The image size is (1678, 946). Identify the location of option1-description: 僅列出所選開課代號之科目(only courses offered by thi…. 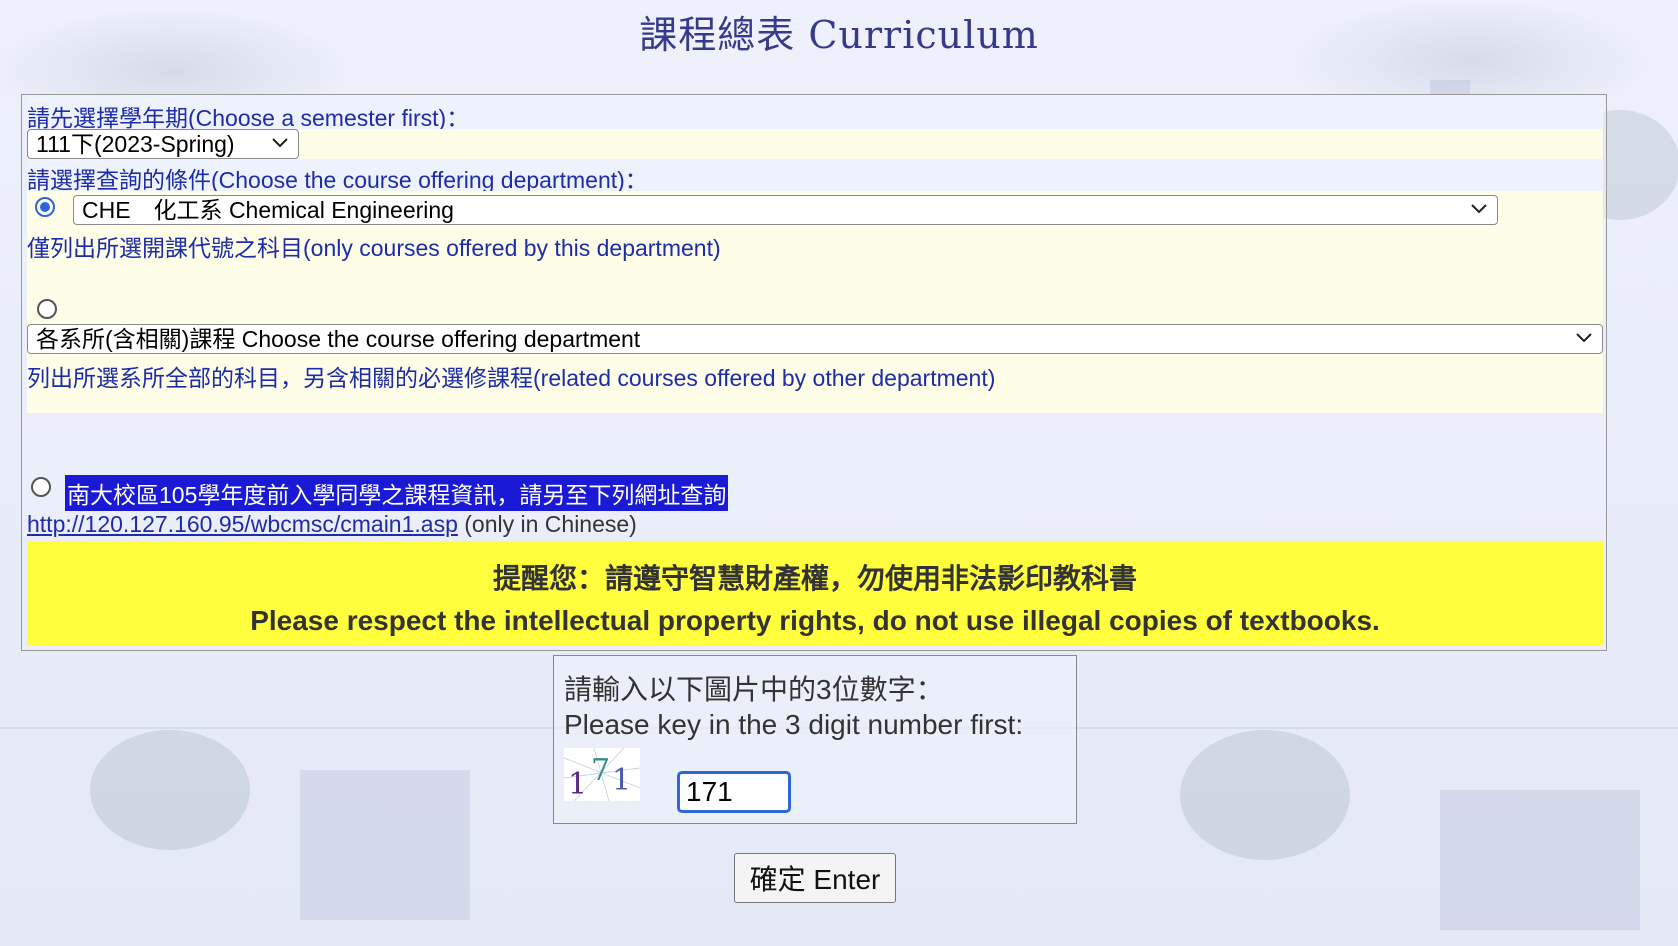
(374, 248).